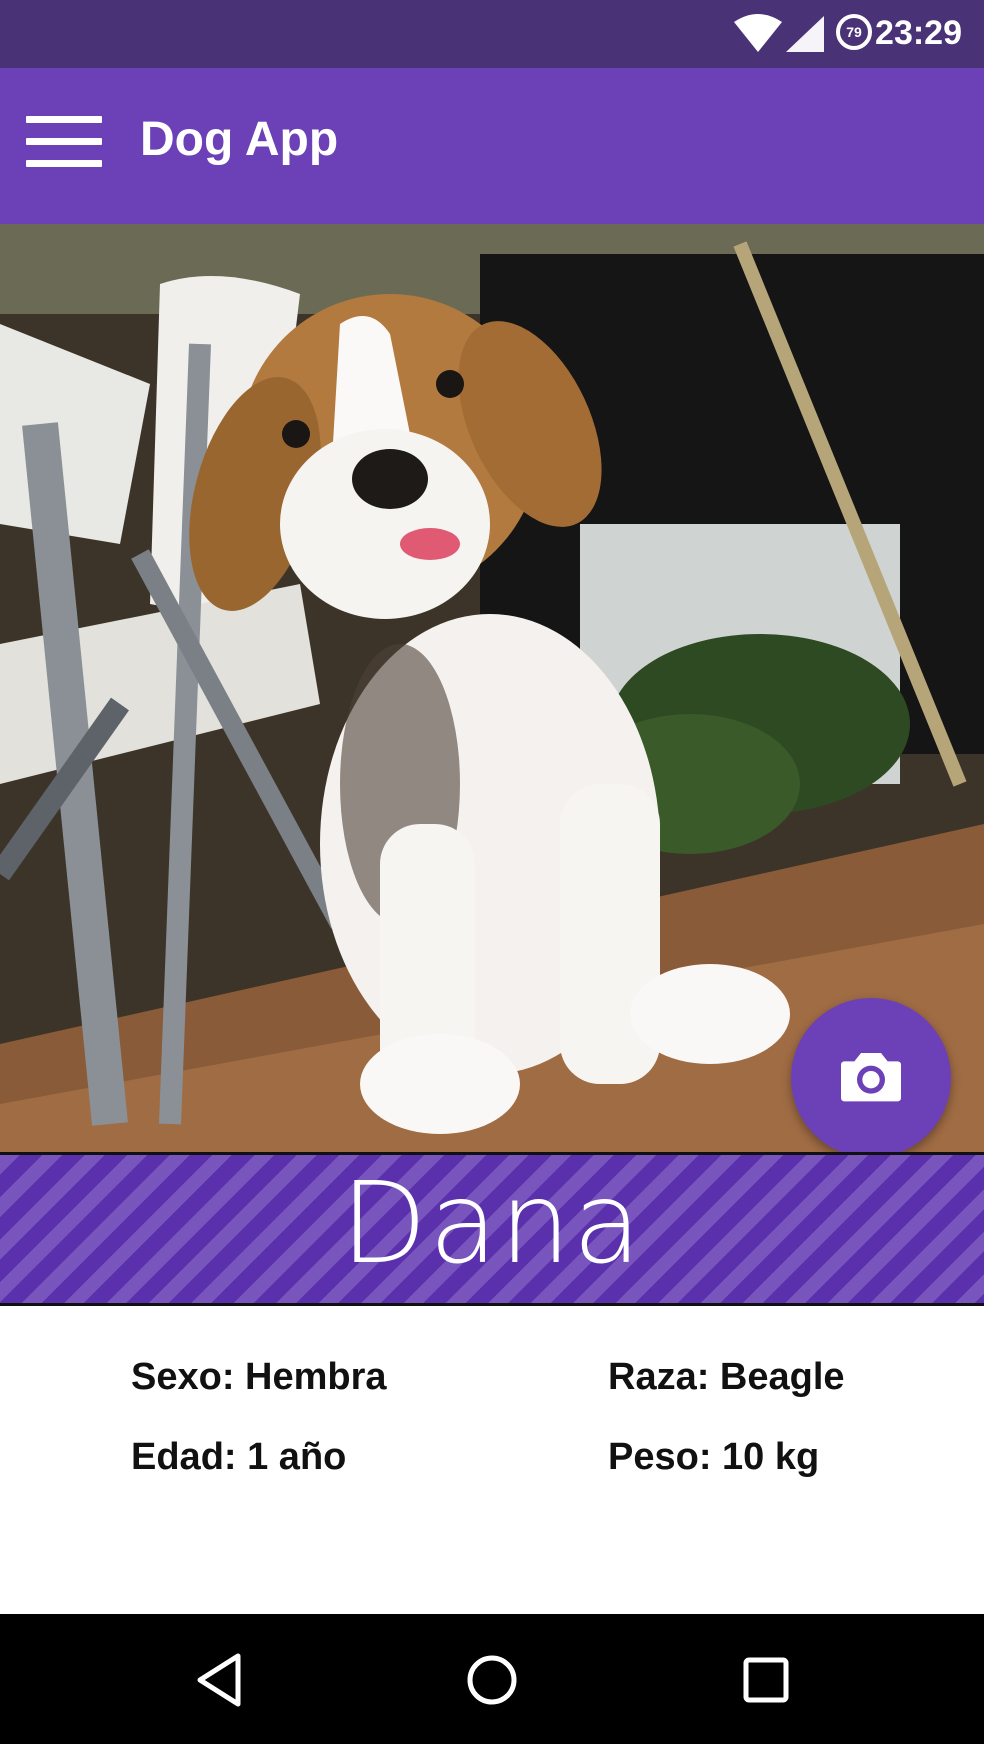 This screenshot has height=1744, width=984. I want to click on wifi-icon, so click(758, 33).